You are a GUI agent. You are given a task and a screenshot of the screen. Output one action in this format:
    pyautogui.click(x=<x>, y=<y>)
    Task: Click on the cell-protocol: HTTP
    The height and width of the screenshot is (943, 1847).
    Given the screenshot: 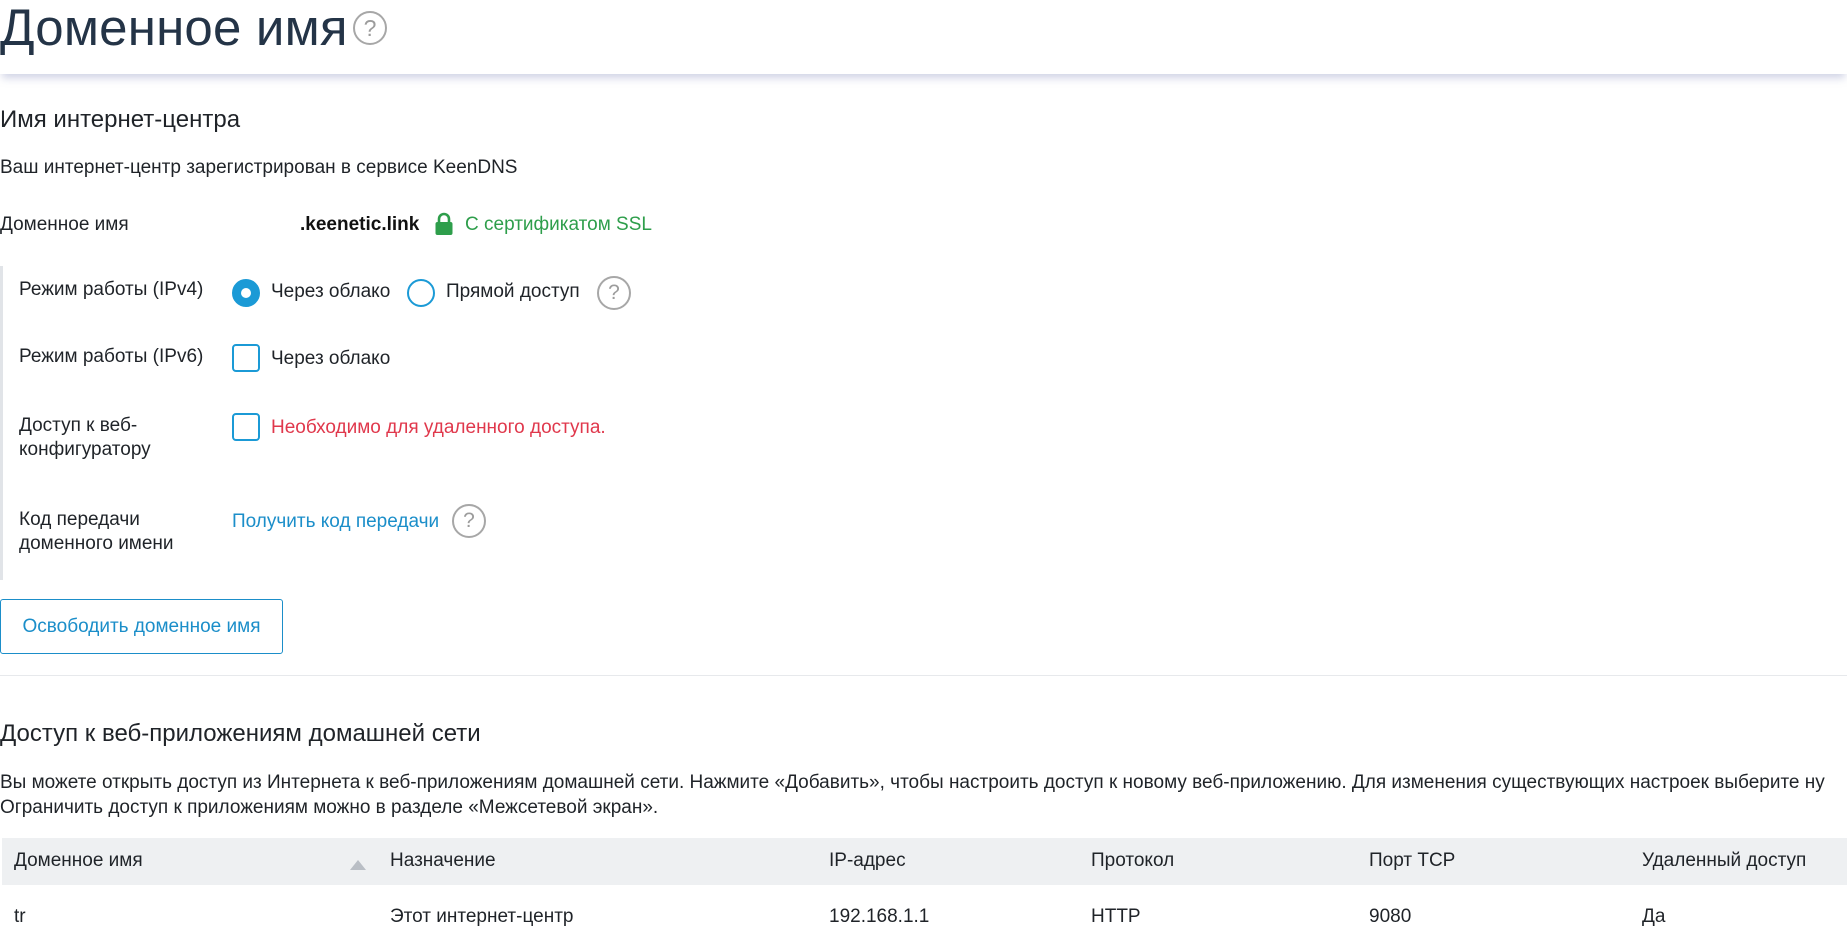 What is the action you would take?
    pyautogui.click(x=1116, y=916)
    